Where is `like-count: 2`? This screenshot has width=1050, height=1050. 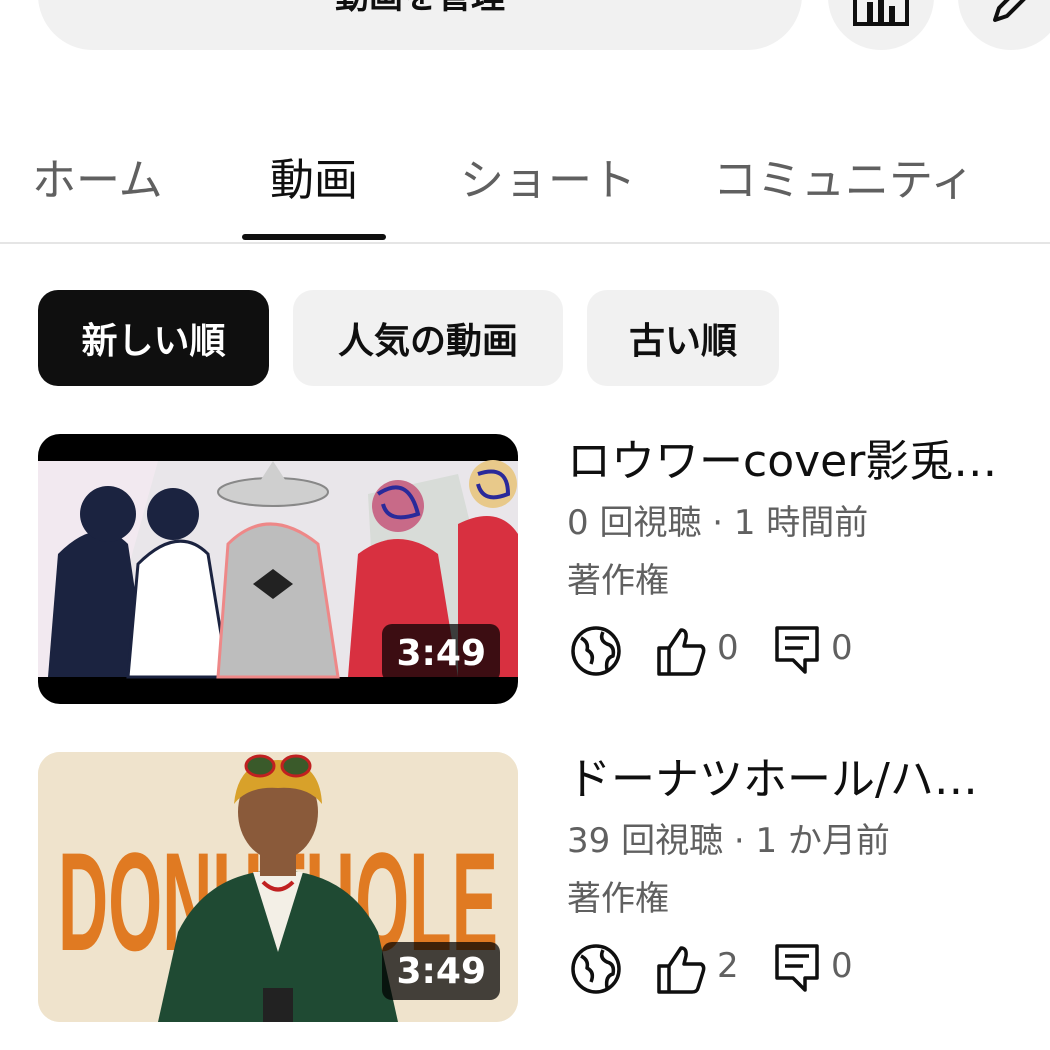 like-count: 2 is located at coordinates (728, 966).